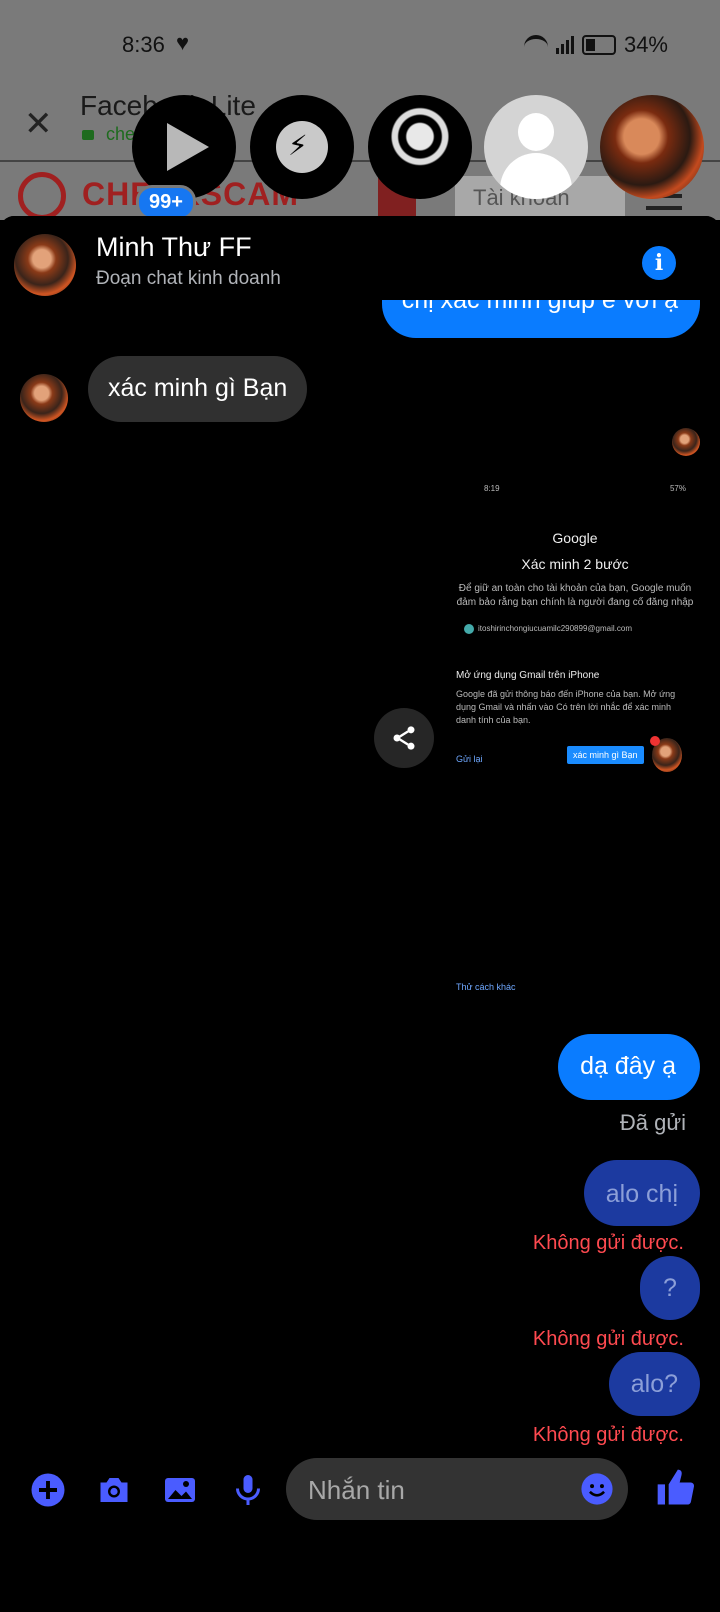  I want to click on attachment-battery: 57%, so click(677, 488).